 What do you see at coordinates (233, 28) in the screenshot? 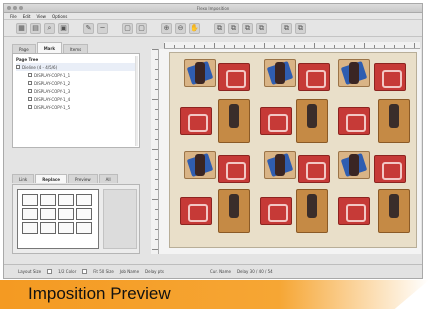
I see `copy2-icon: ⧉` at bounding box center [233, 28].